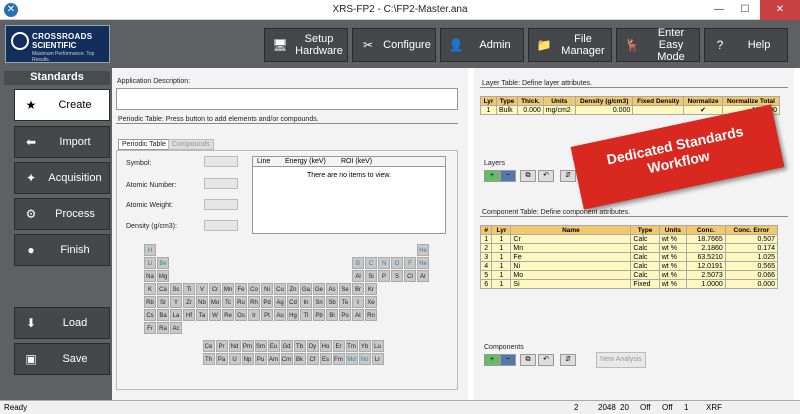 The width and height of the screenshot is (800, 414). I want to click on element-button-na: Na, so click(150, 276).